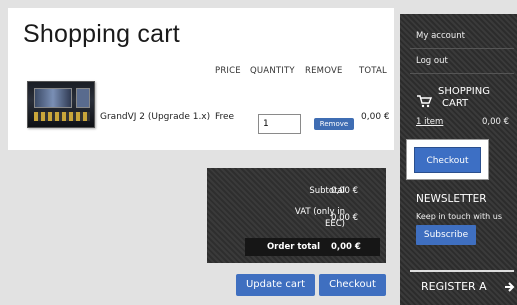 This screenshot has height=305, width=517. I want to click on newsletter-text: Keep in touch with us, so click(459, 216).